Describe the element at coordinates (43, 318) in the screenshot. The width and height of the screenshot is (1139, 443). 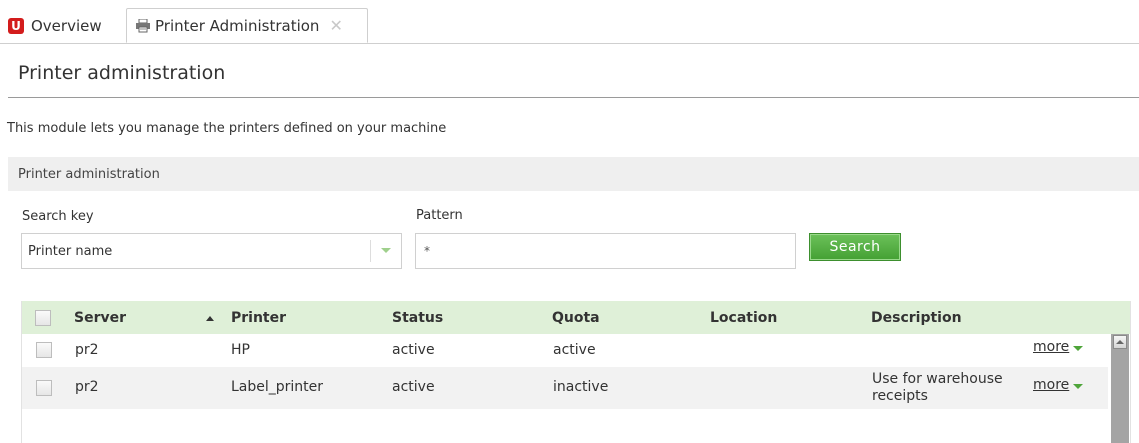
I see `select-all-checkbox` at that location.